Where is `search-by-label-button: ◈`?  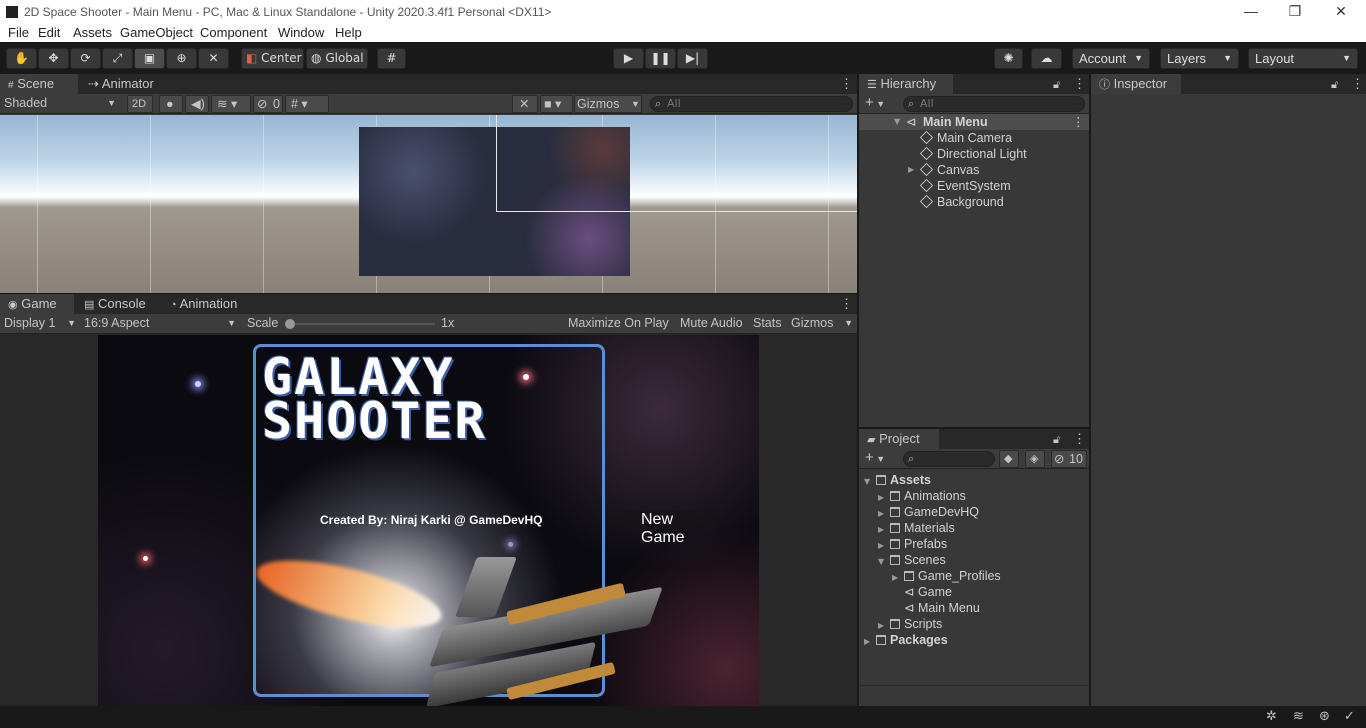 search-by-label-button: ◈ is located at coordinates (1035, 459).